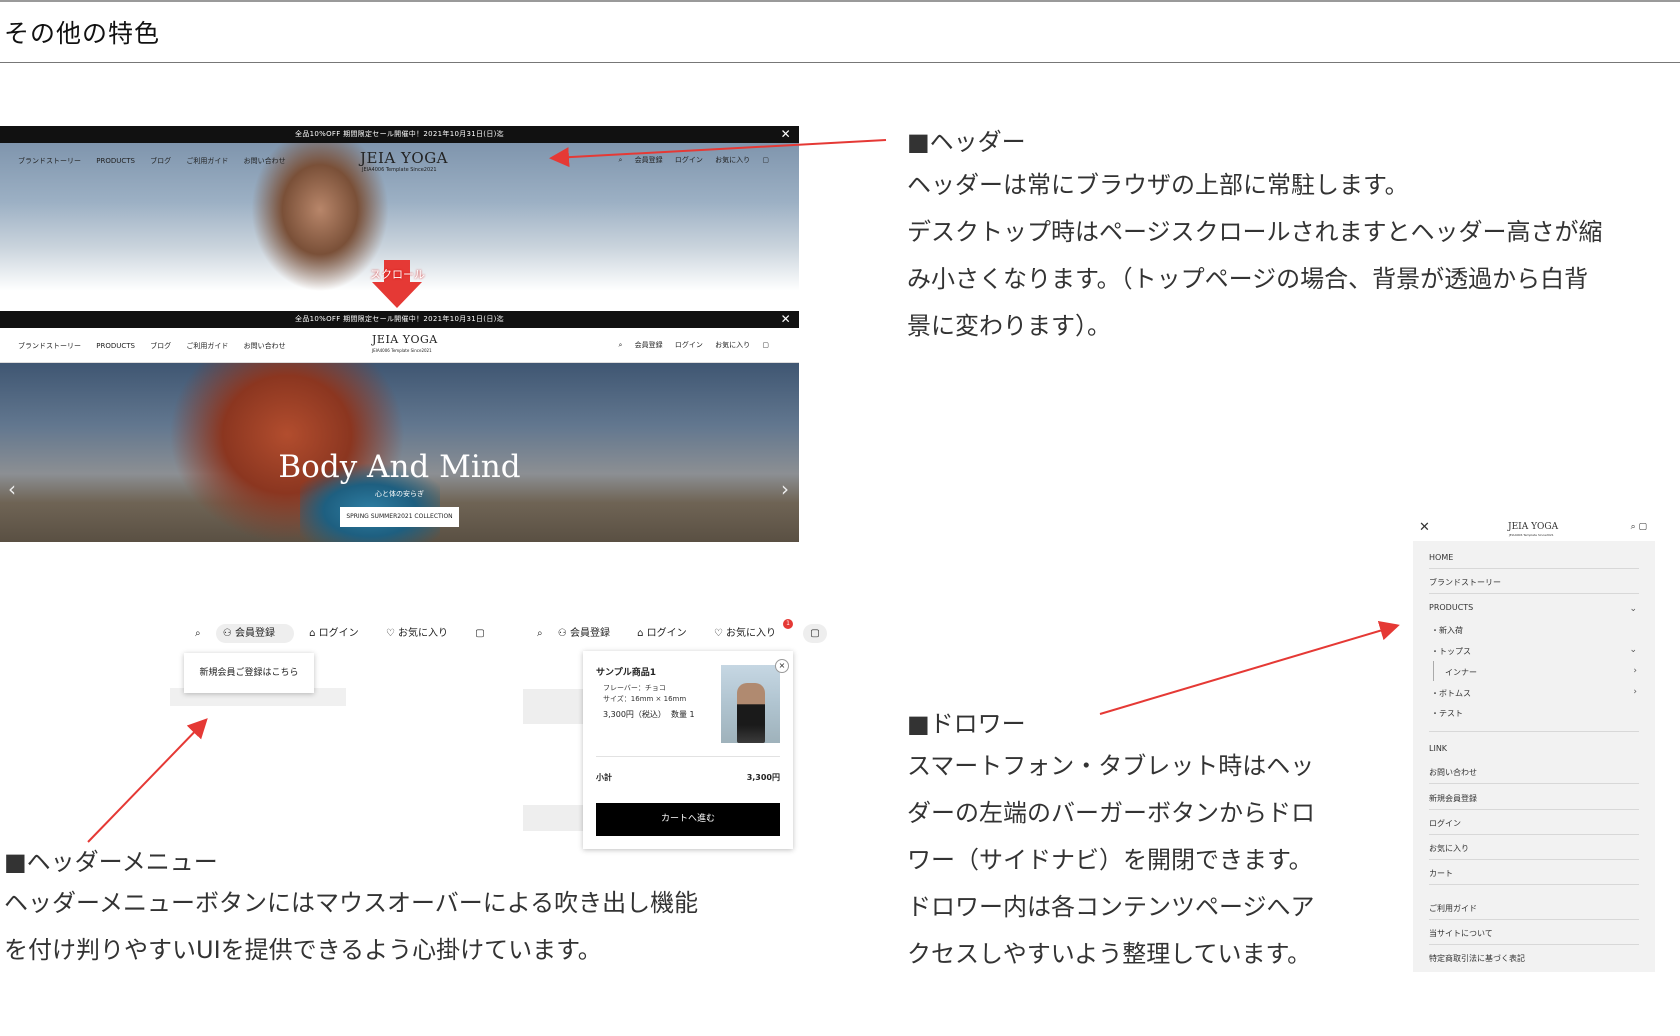  What do you see at coordinates (147, 780) in the screenshot?
I see `menu-arrow` at bounding box center [147, 780].